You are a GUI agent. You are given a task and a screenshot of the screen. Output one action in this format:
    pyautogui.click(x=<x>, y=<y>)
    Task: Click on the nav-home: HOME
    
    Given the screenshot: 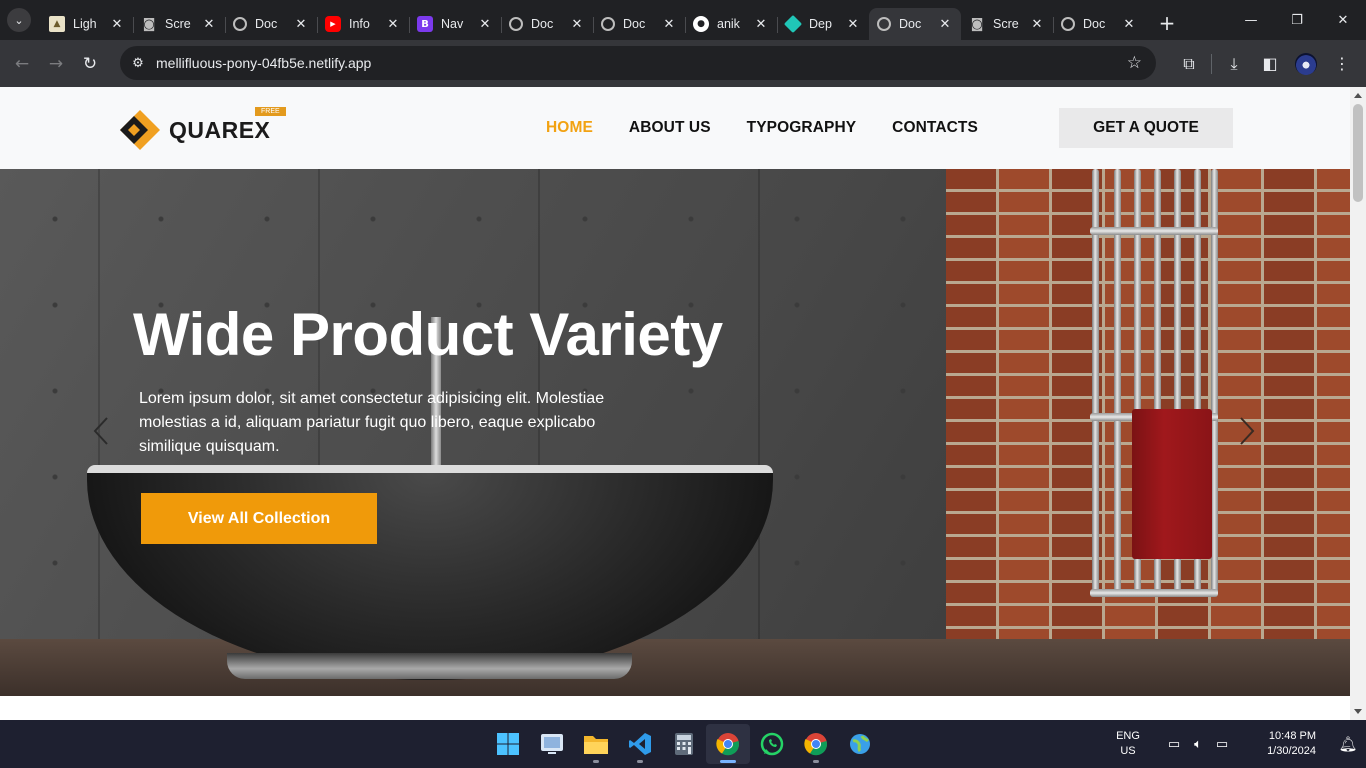 What is the action you would take?
    pyautogui.click(x=569, y=128)
    